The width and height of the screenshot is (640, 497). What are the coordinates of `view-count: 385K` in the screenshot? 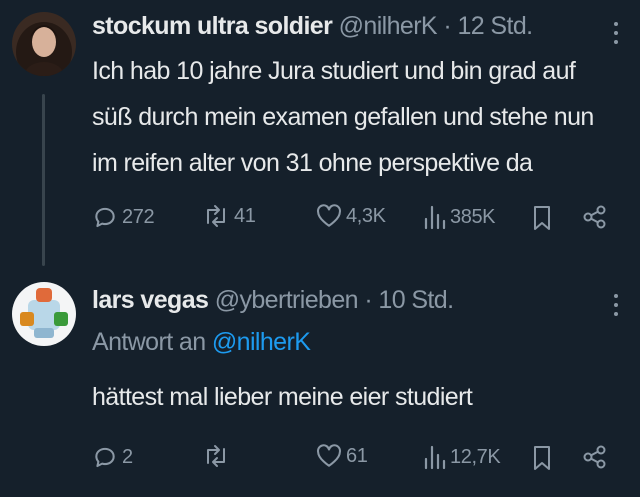 It's located at (473, 216).